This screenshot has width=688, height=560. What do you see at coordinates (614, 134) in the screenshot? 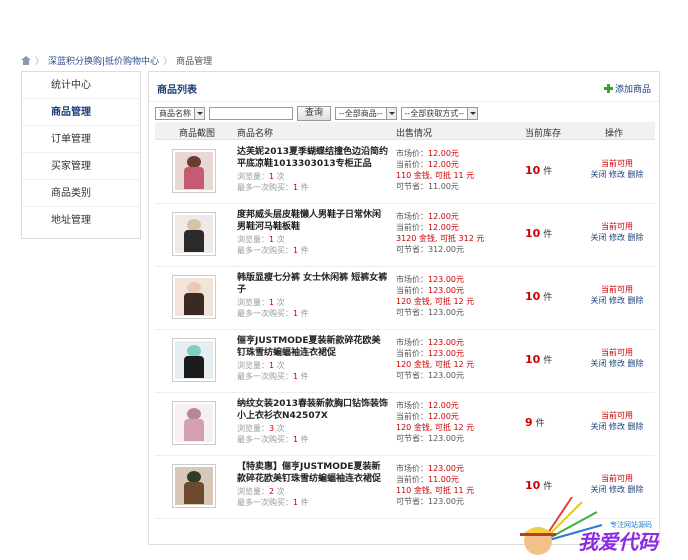
I see `header-actions: 操作` at bounding box center [614, 134].